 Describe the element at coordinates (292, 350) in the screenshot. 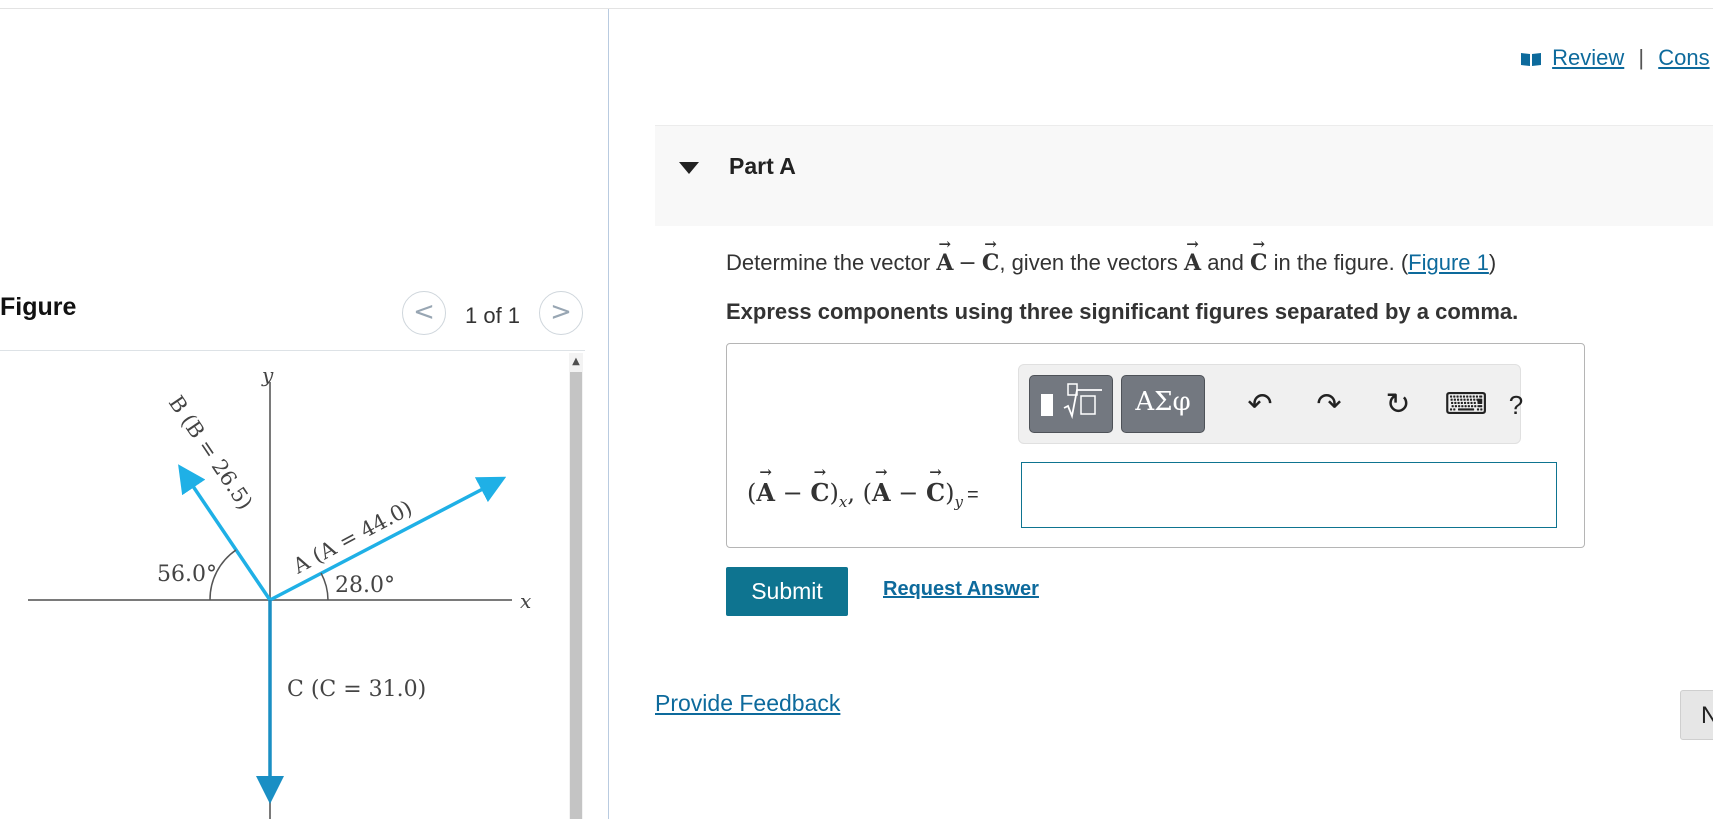

I see `figure-rule` at that location.